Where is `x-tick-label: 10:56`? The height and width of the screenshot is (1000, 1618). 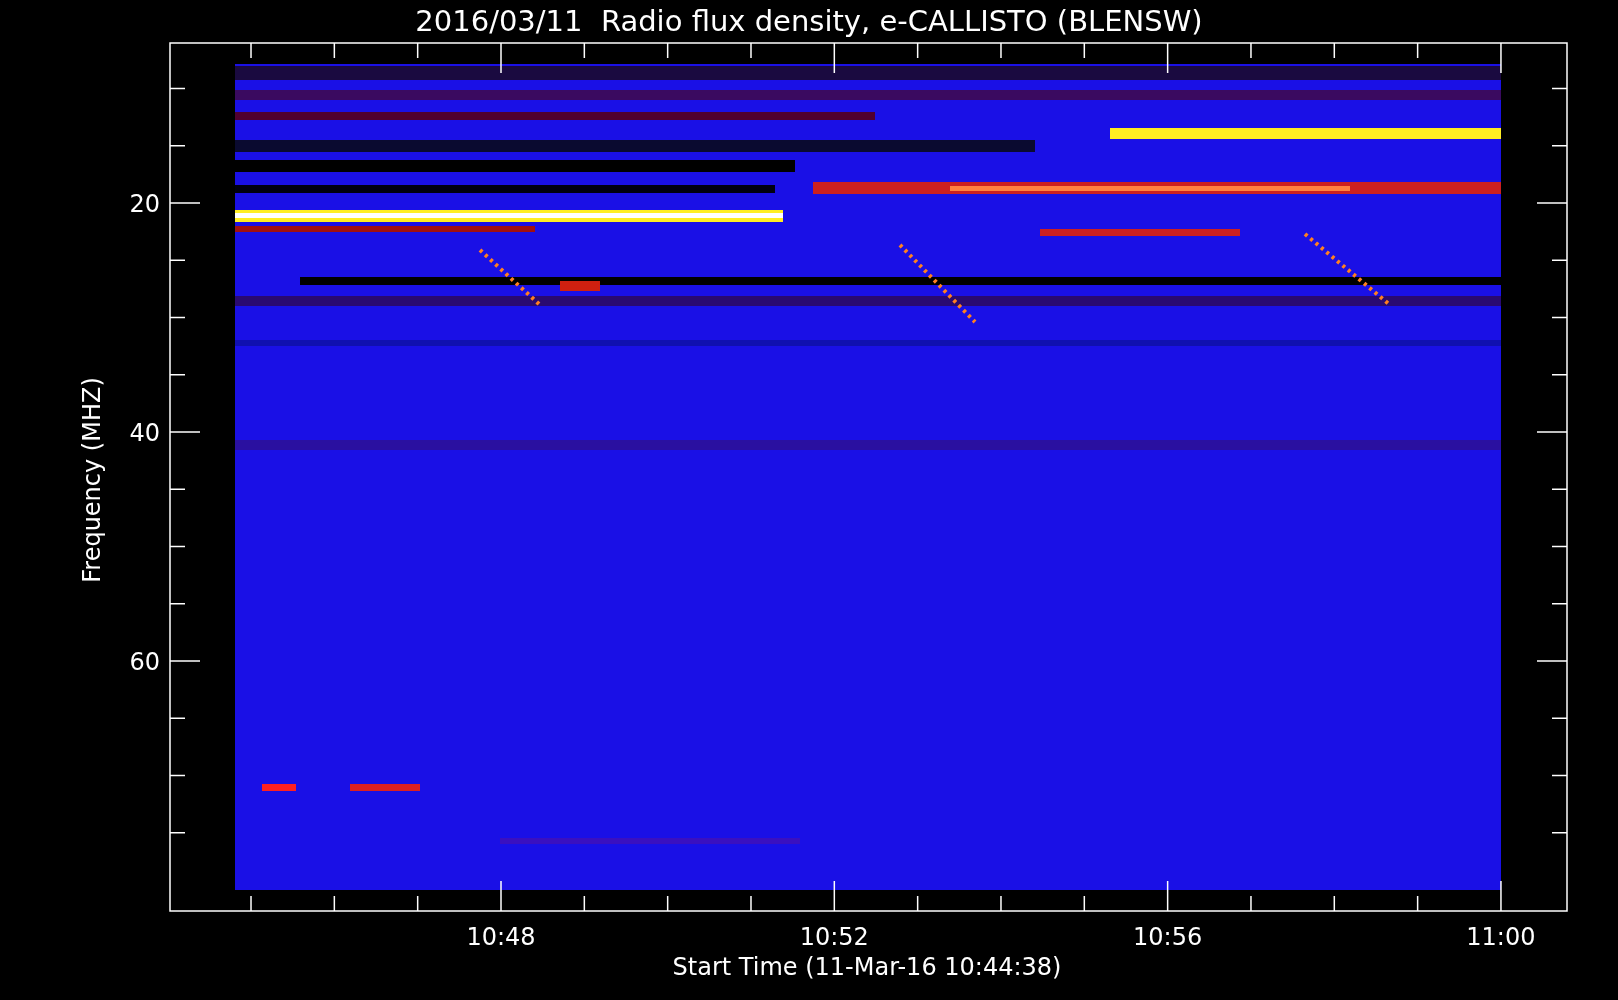
x-tick-label: 10:56 is located at coordinates (1168, 937).